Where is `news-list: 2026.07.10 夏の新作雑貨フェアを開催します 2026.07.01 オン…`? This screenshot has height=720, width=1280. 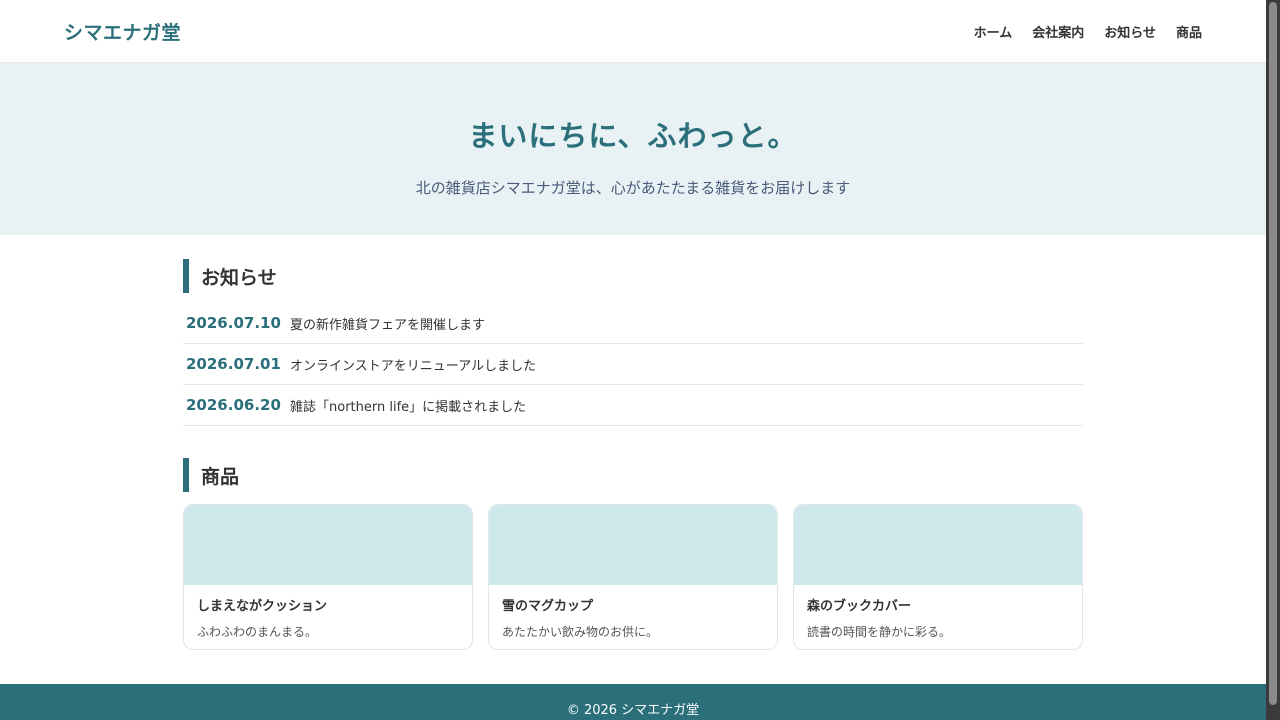 news-list: 2026.07.10 夏の新作雑貨フェアを開催します 2026.07.01 オン… is located at coordinates (633, 364).